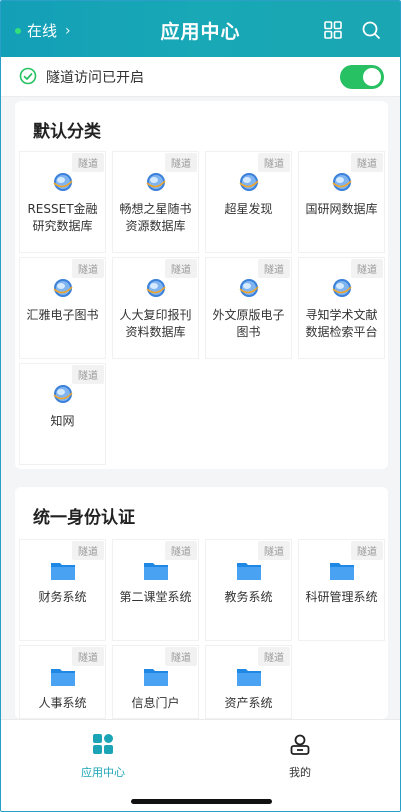  I want to click on app-tile: 隧道 国研网数据库, so click(341, 202).